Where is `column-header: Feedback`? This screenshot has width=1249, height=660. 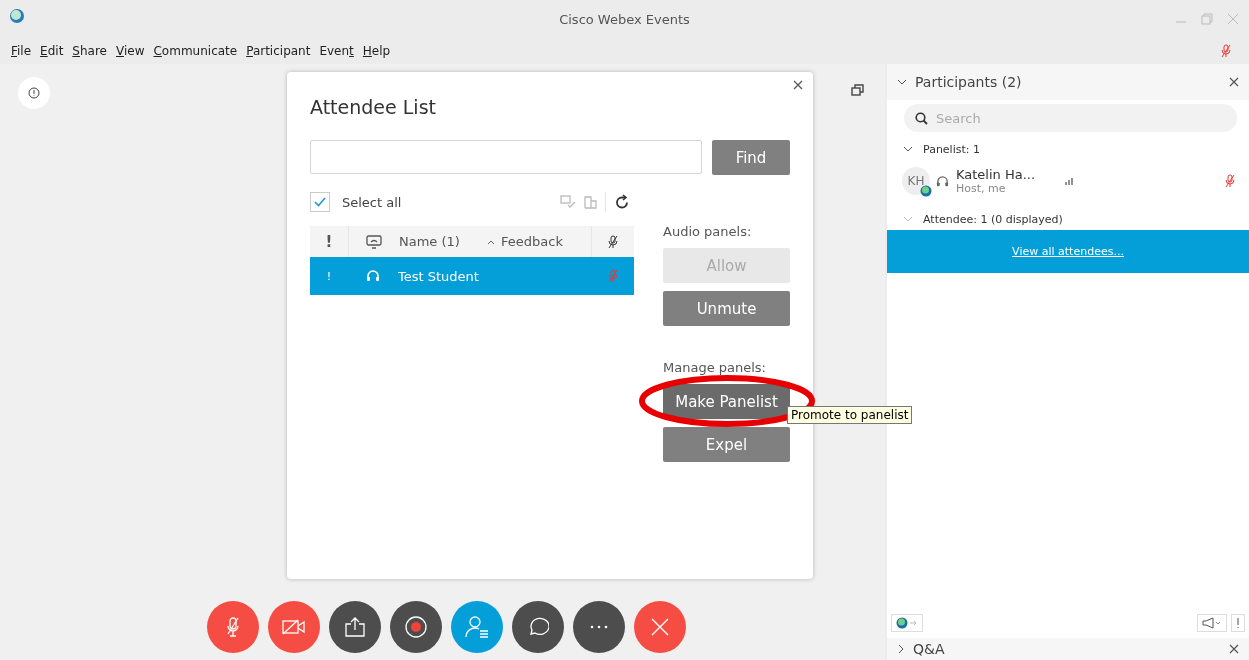 column-header: Feedback is located at coordinates (525, 241).